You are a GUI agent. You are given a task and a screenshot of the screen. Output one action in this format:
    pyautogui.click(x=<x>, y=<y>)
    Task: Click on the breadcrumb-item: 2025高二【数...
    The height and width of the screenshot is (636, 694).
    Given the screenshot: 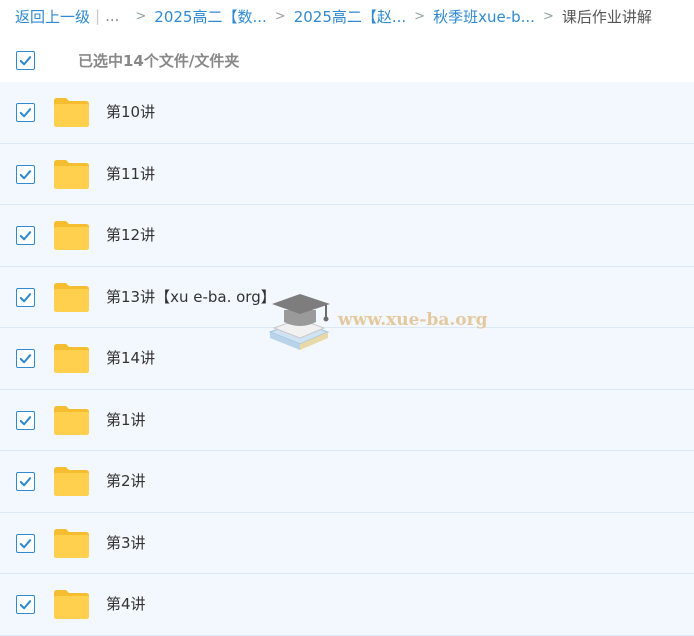 What is the action you would take?
    pyautogui.click(x=210, y=16)
    